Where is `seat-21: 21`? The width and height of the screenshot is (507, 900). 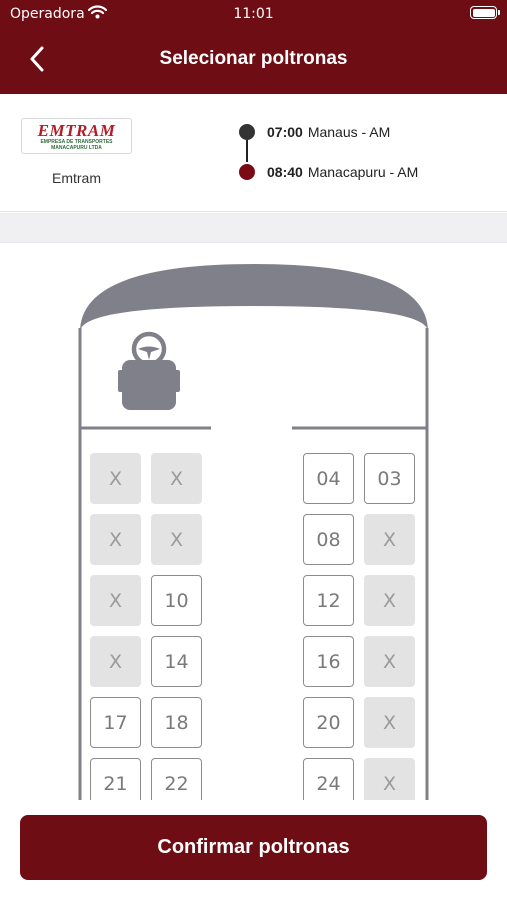
seat-21: 21 is located at coordinates (115, 779).